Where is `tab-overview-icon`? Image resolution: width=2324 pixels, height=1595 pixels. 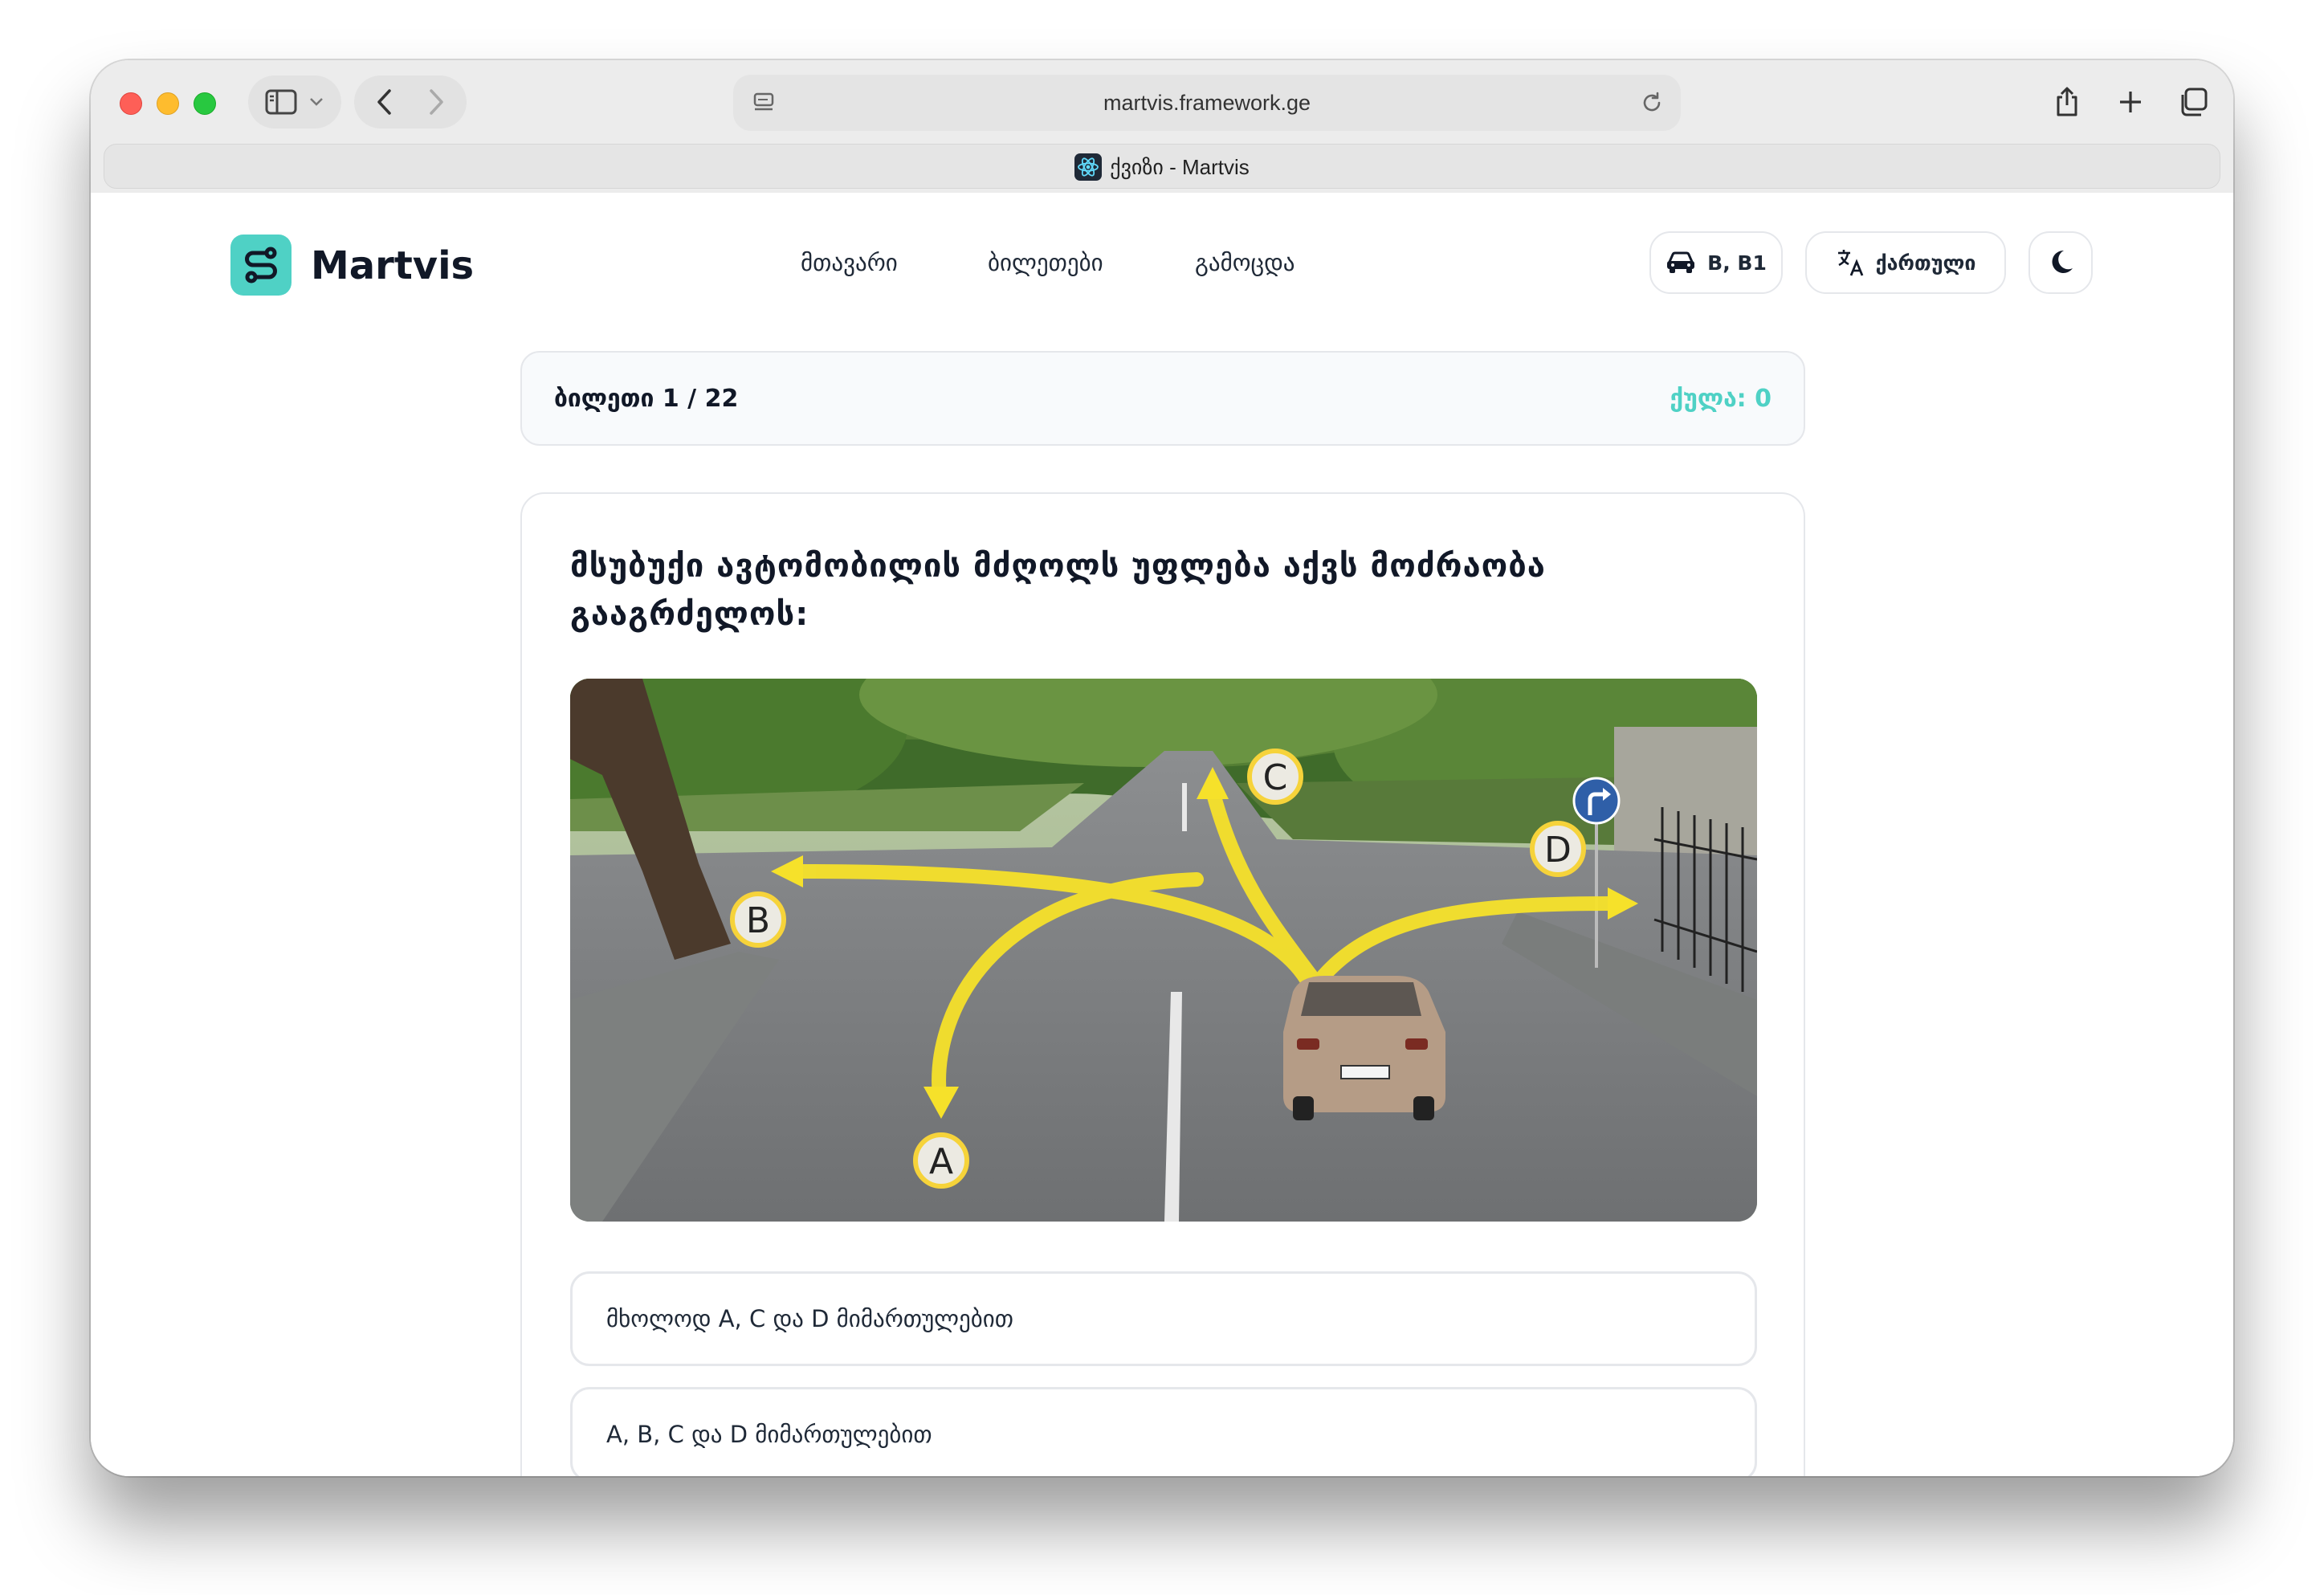 tab-overview-icon is located at coordinates (2193, 102).